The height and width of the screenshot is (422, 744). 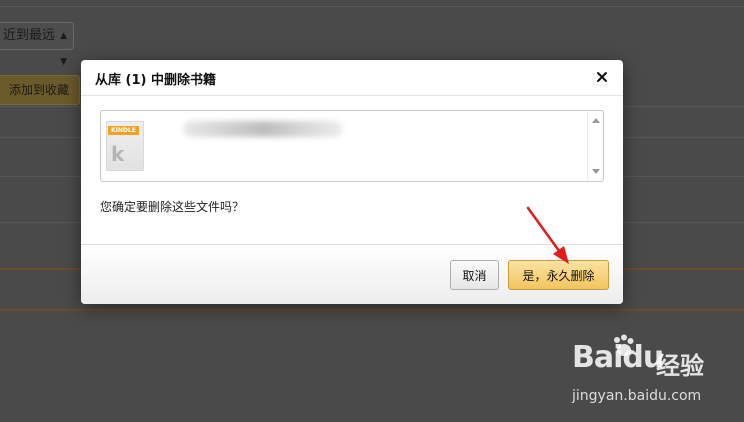 I want to click on kindle-k-icon: k, so click(x=118, y=154).